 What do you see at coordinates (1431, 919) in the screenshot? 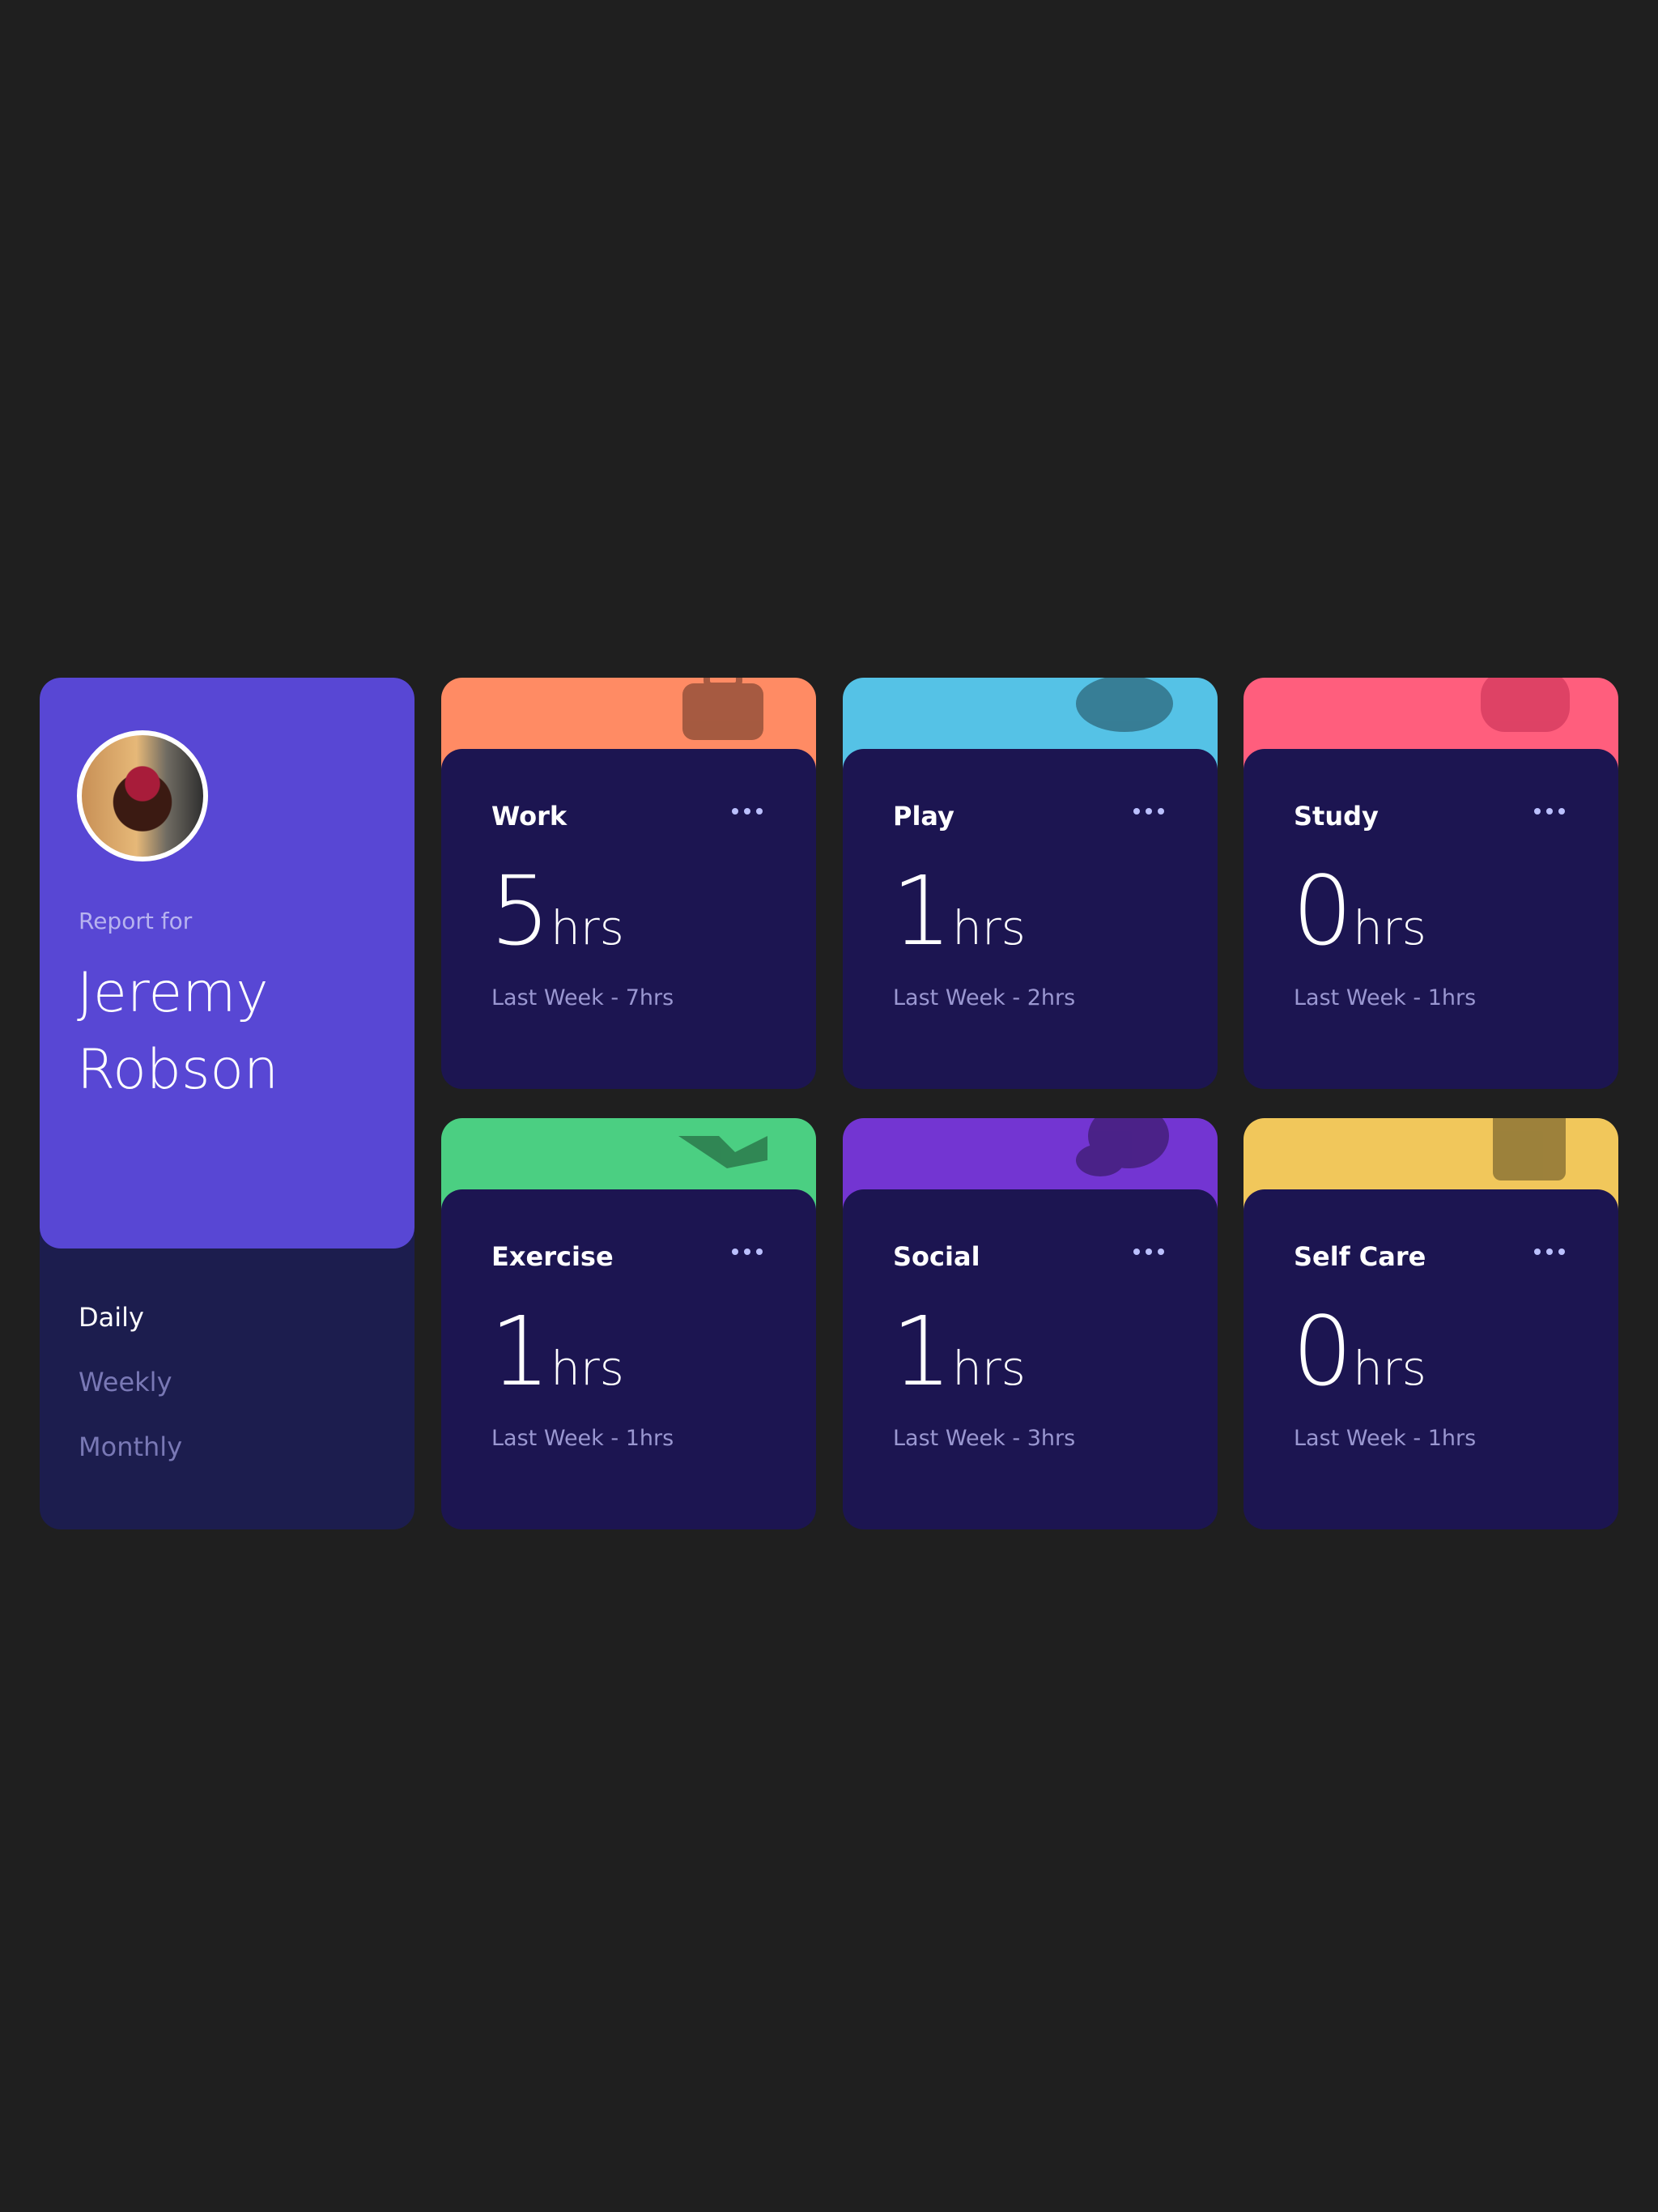
I see `card-body: Study 0hrs Last Week - 1hrs` at bounding box center [1431, 919].